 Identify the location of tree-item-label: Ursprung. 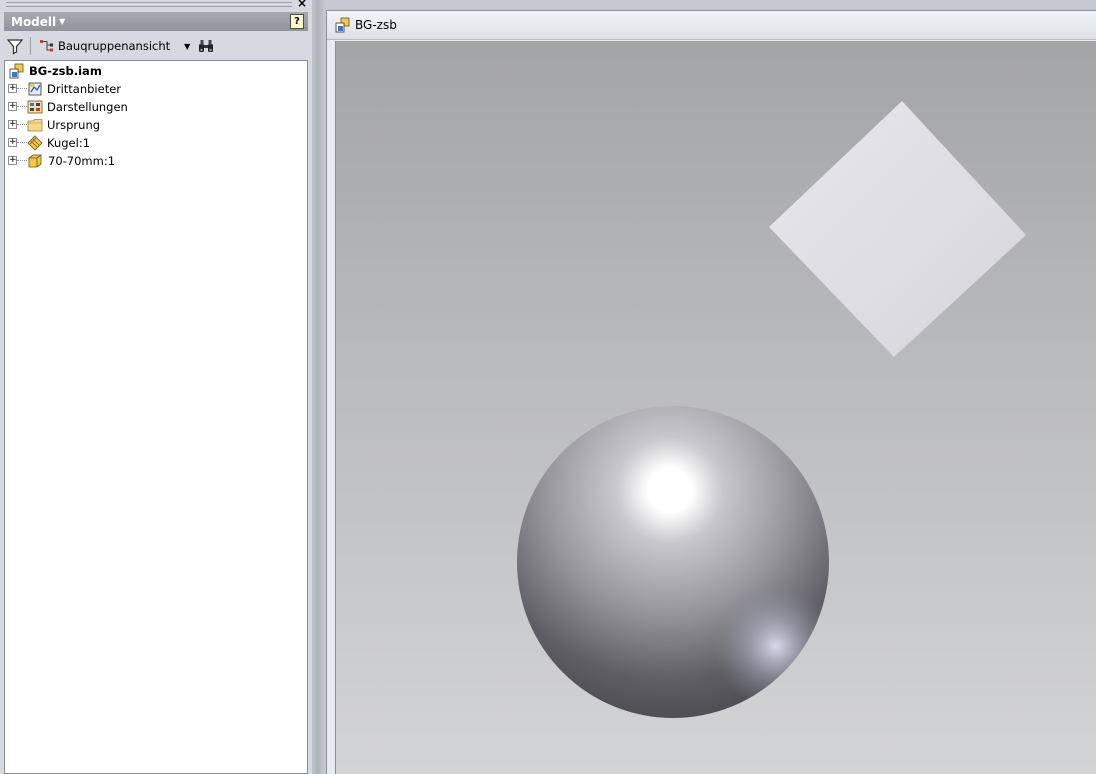
(74, 125).